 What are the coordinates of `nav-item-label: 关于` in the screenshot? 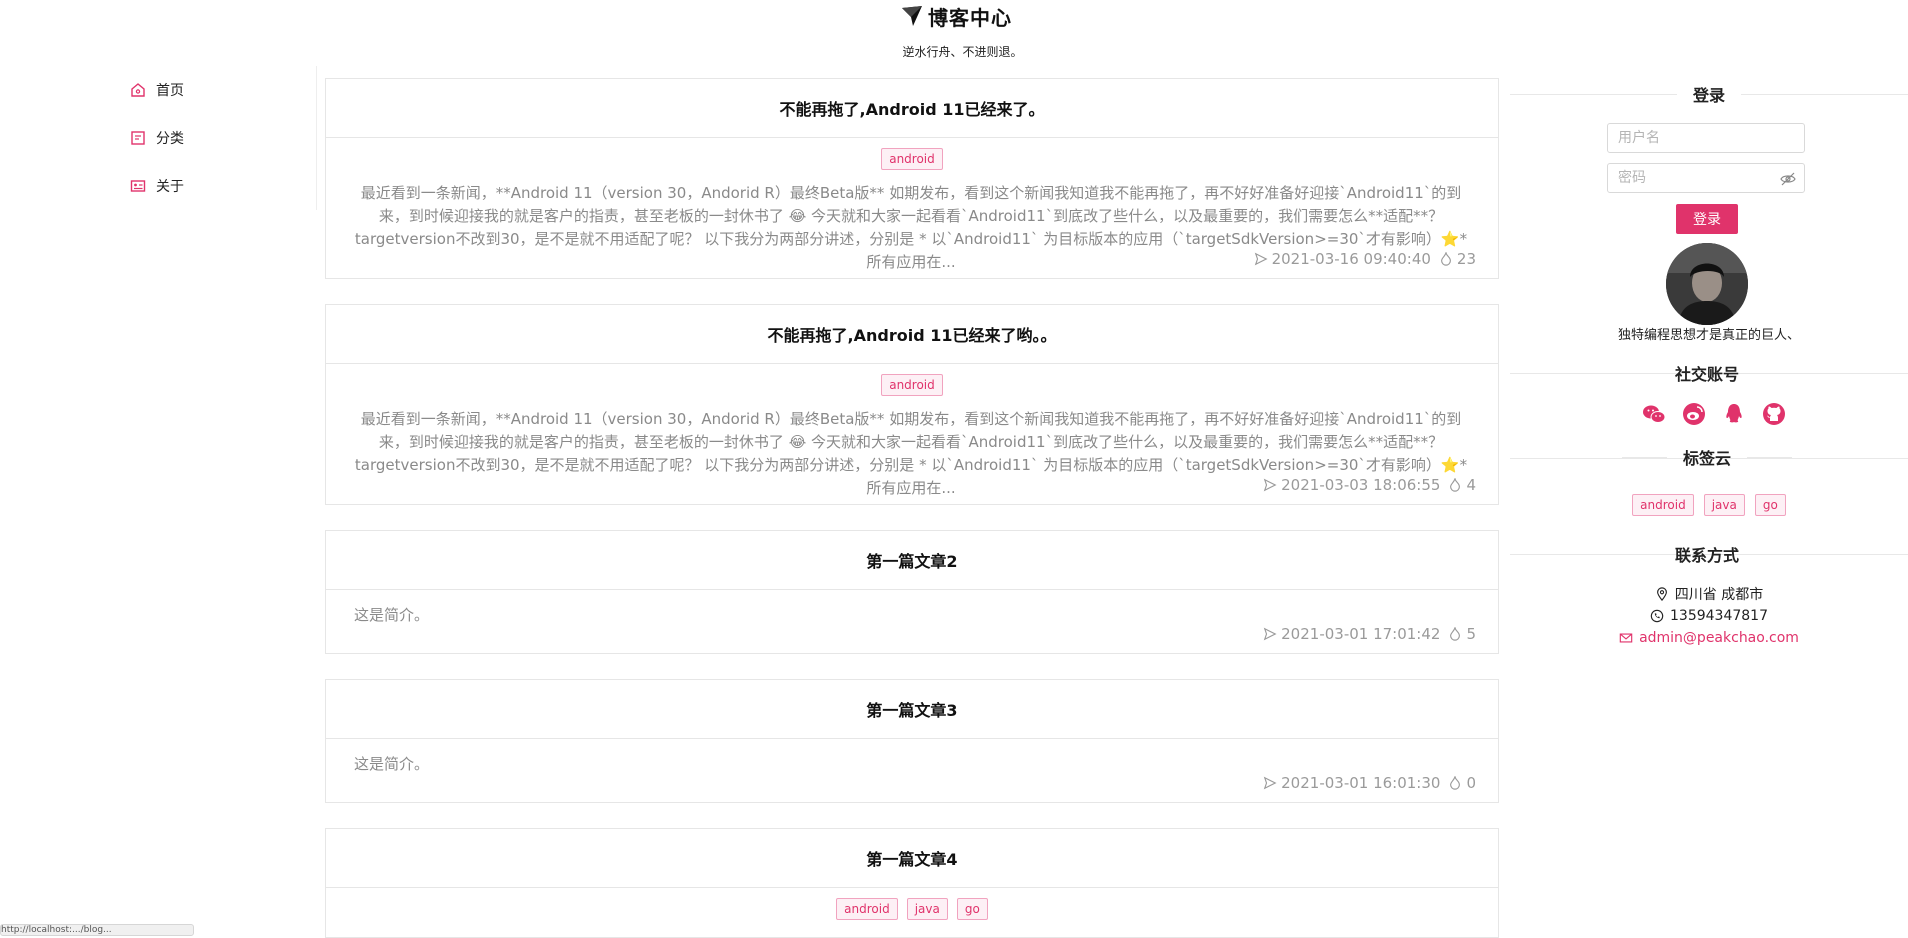 It's located at (170, 187).